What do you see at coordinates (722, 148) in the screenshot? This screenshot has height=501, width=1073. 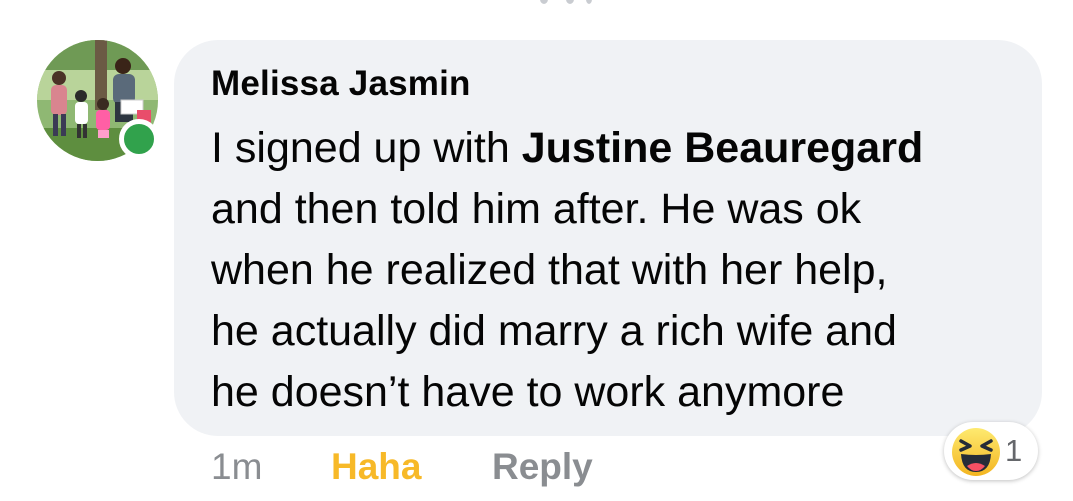 I see `mentioned-user-link: Justine Beauregard` at bounding box center [722, 148].